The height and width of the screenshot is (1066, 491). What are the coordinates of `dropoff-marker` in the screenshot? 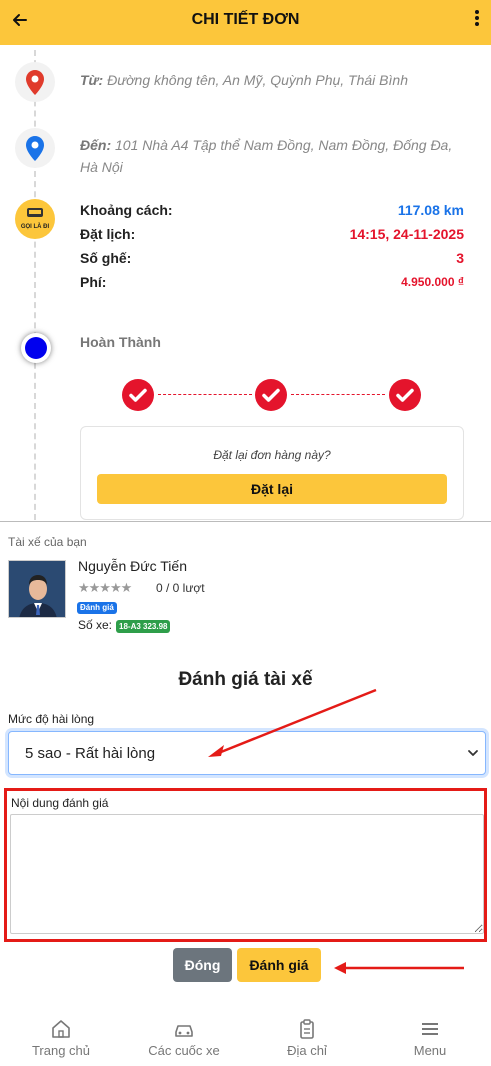 It's located at (35, 148).